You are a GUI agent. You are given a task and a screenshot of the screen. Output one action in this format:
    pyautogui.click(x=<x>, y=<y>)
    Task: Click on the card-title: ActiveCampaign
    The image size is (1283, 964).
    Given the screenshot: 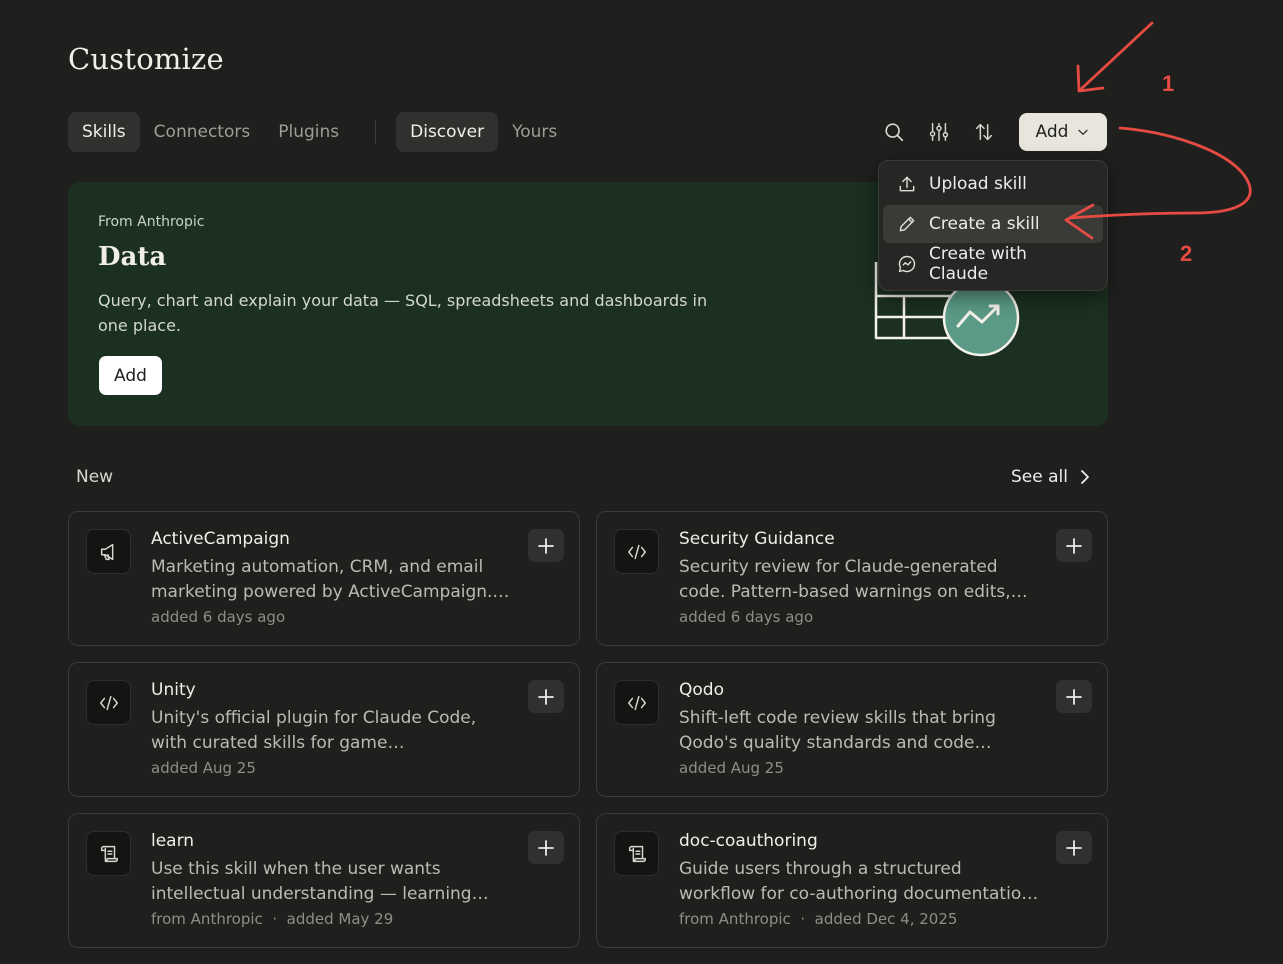 What is the action you would take?
    pyautogui.click(x=220, y=539)
    